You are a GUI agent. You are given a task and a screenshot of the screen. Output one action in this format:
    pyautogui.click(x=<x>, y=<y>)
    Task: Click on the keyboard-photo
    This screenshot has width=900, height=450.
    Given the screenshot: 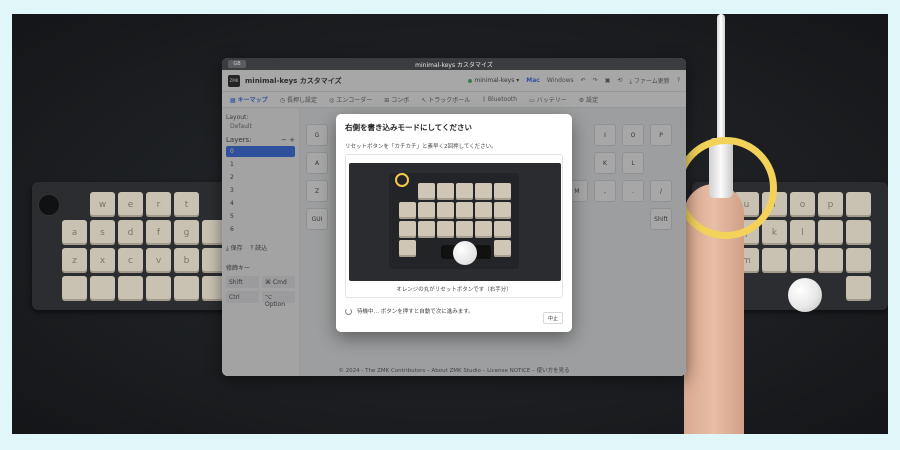 What is the action you would take?
    pyautogui.click(x=455, y=222)
    